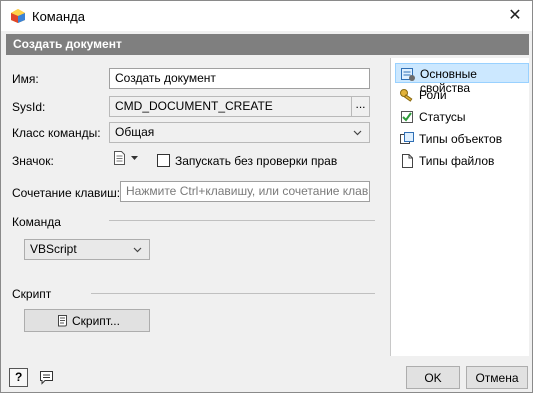 The image size is (533, 393). I want to click on close-icon: ✕, so click(515, 15).